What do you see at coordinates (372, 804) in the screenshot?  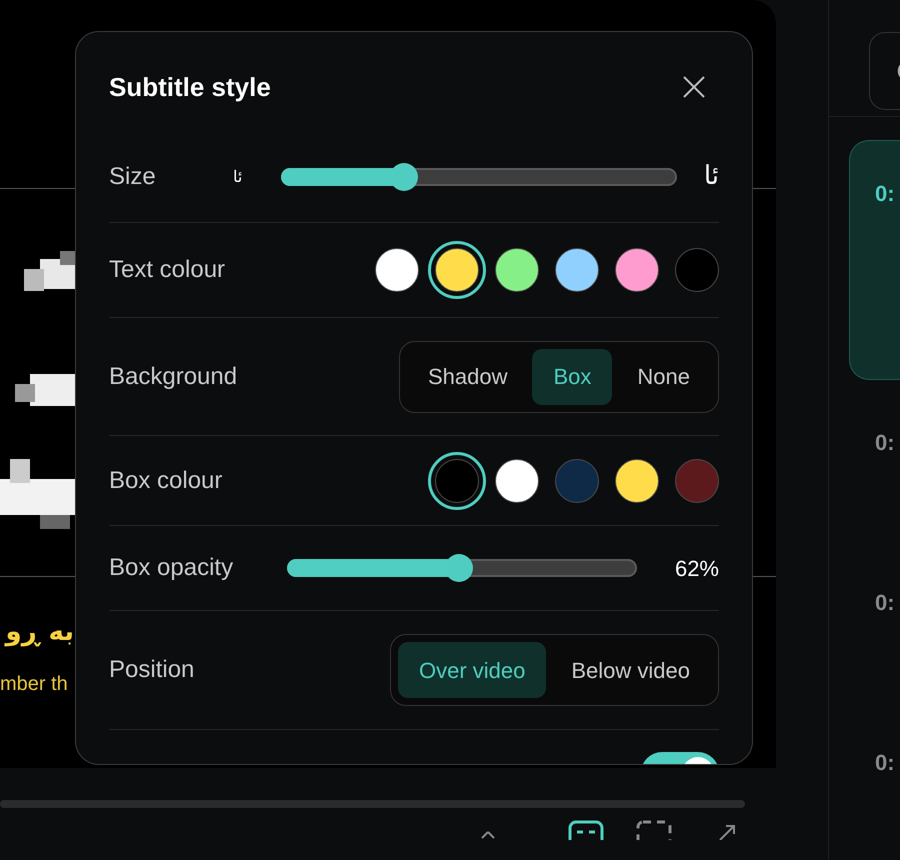 I see `progress-track` at bounding box center [372, 804].